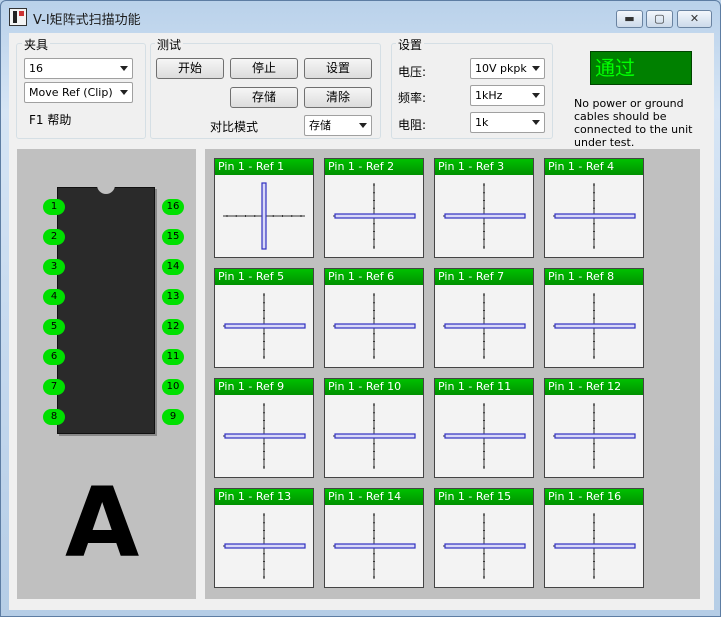 The width and height of the screenshot is (721, 617). Describe the element at coordinates (594, 497) in the screenshot. I see `vi-cell-label: Pin 1 - Ref 16` at that location.